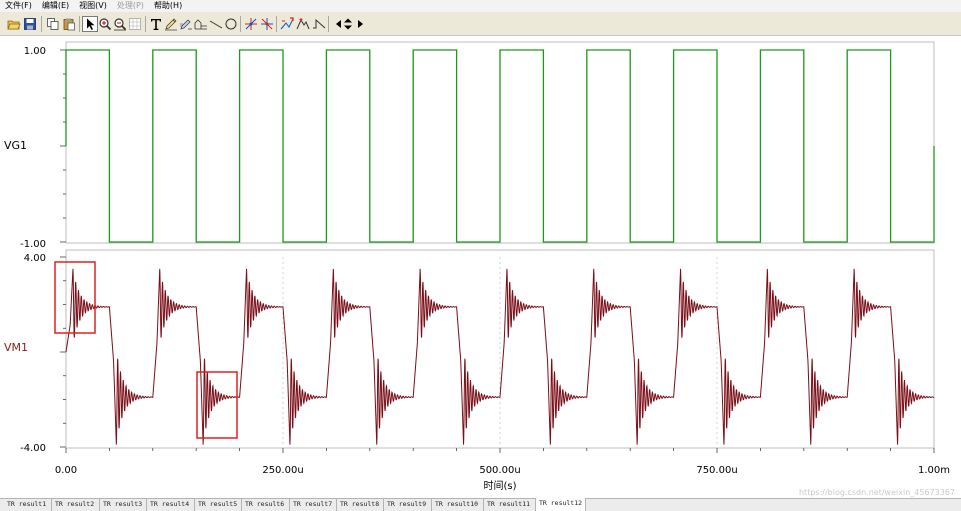 This screenshot has width=961, height=511. Describe the element at coordinates (130, 6) in the screenshot. I see `menu-item-3: 处理(P)` at that location.